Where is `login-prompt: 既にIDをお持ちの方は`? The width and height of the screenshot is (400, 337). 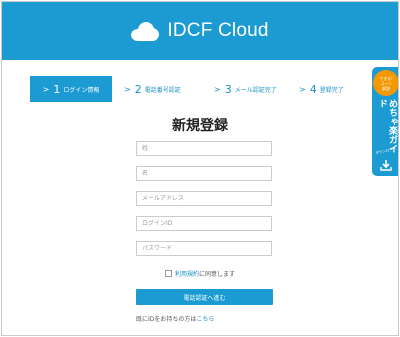 login-prompt: 既にIDをお持ちの方は is located at coordinates (166, 319).